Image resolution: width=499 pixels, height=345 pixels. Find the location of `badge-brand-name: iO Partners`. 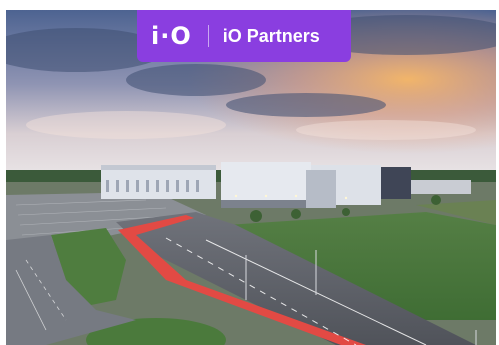

badge-brand-name: iO Partners is located at coordinates (271, 36).